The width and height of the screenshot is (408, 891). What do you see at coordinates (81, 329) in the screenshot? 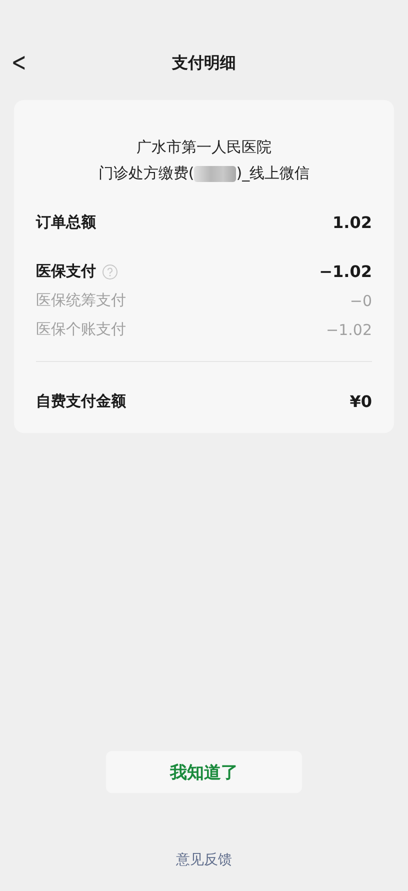
I see `amount-label: 医保个账支付` at bounding box center [81, 329].